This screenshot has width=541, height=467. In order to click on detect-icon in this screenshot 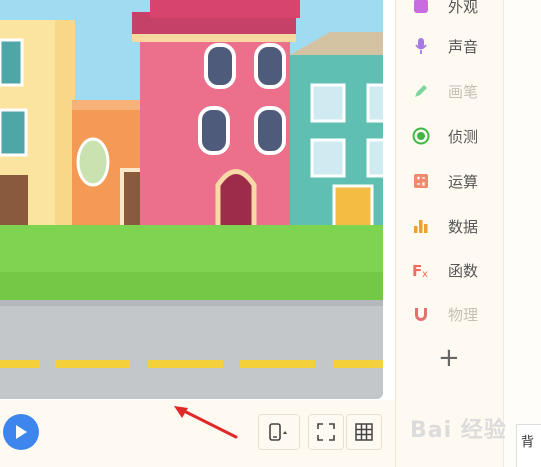, I will do `click(421, 136)`.